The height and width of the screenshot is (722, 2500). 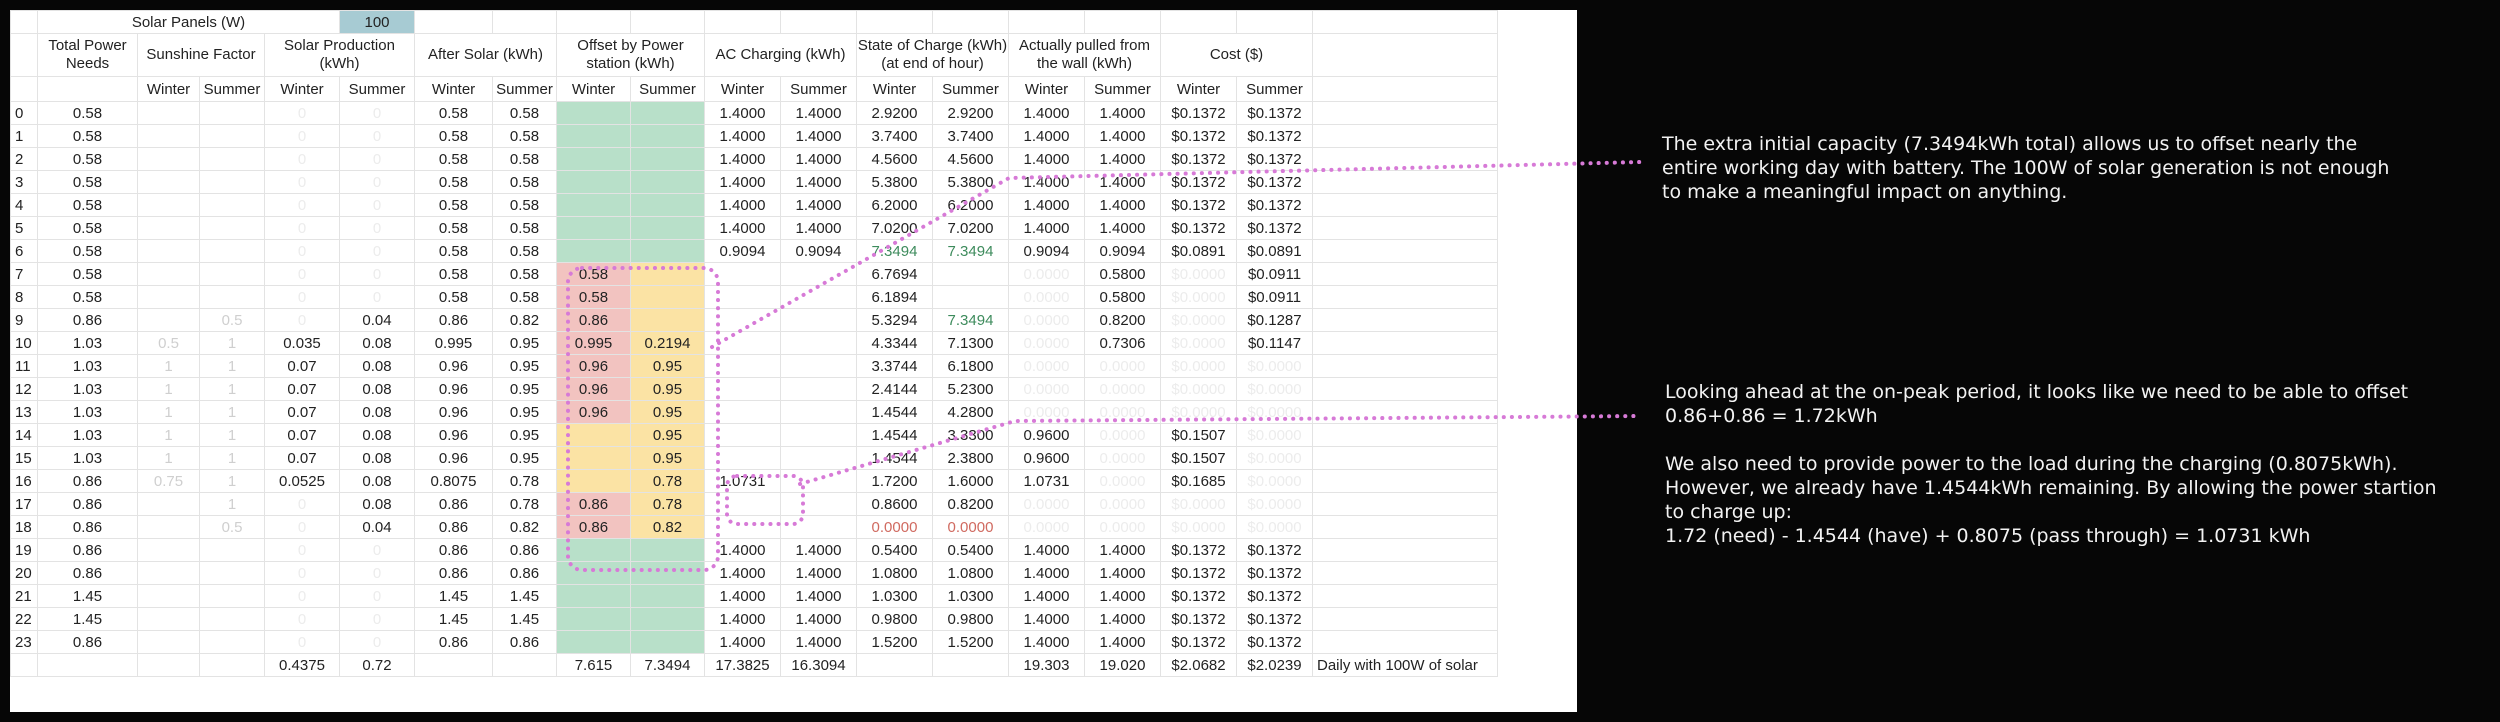 What do you see at coordinates (765, 500) in the screenshot?
I see `charging-cell-highlight` at bounding box center [765, 500].